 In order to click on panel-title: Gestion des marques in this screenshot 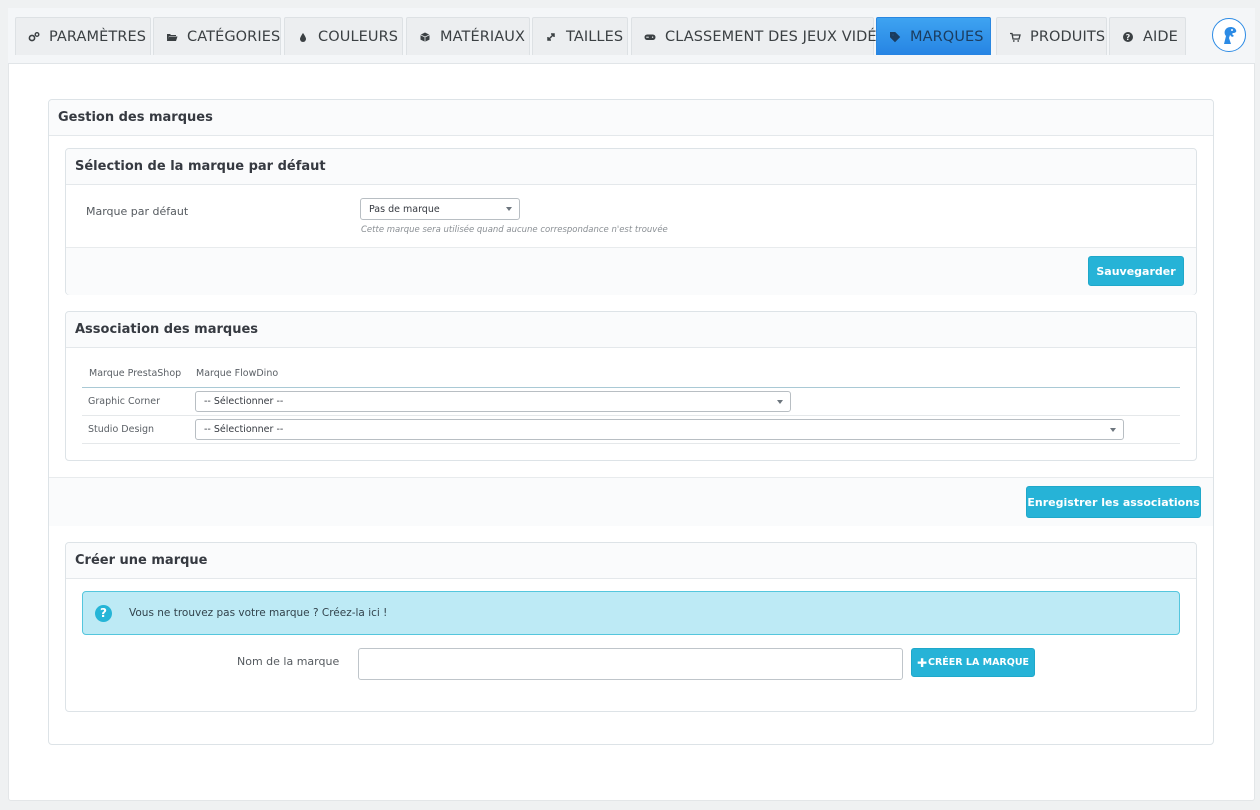, I will do `click(631, 118)`.